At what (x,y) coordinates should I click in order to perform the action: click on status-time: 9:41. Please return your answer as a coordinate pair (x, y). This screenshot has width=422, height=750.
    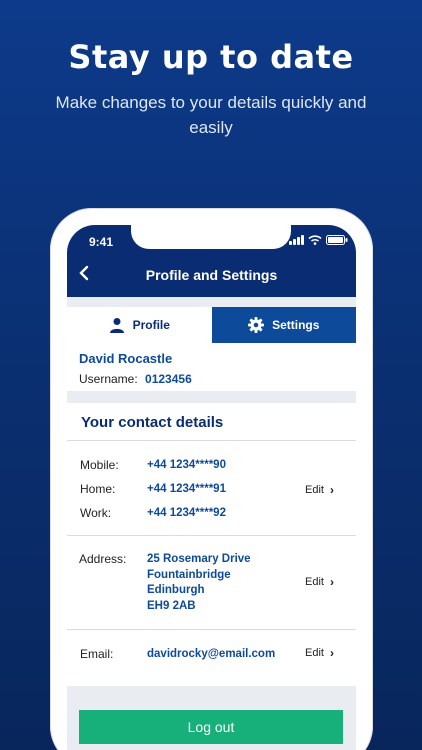
    Looking at the image, I should click on (101, 242).